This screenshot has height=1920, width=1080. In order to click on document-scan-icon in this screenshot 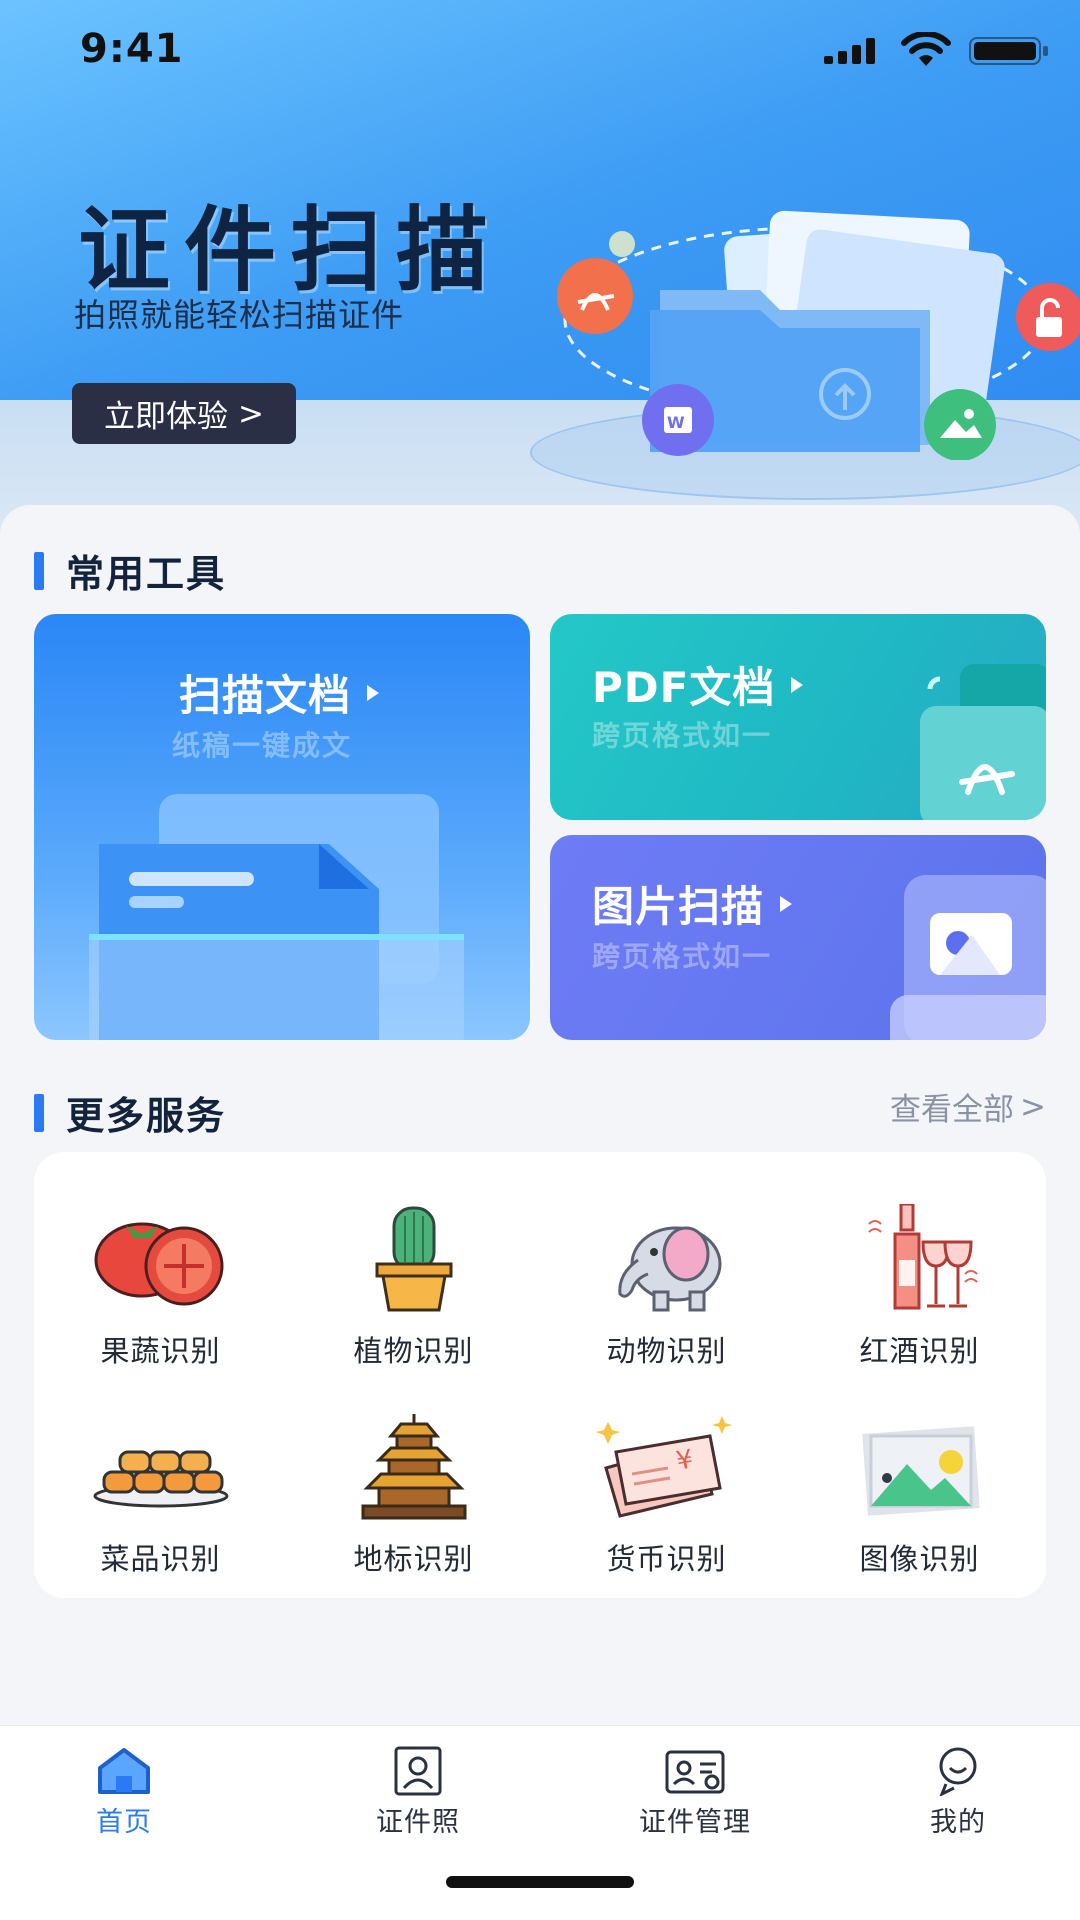, I will do `click(276, 917)`.